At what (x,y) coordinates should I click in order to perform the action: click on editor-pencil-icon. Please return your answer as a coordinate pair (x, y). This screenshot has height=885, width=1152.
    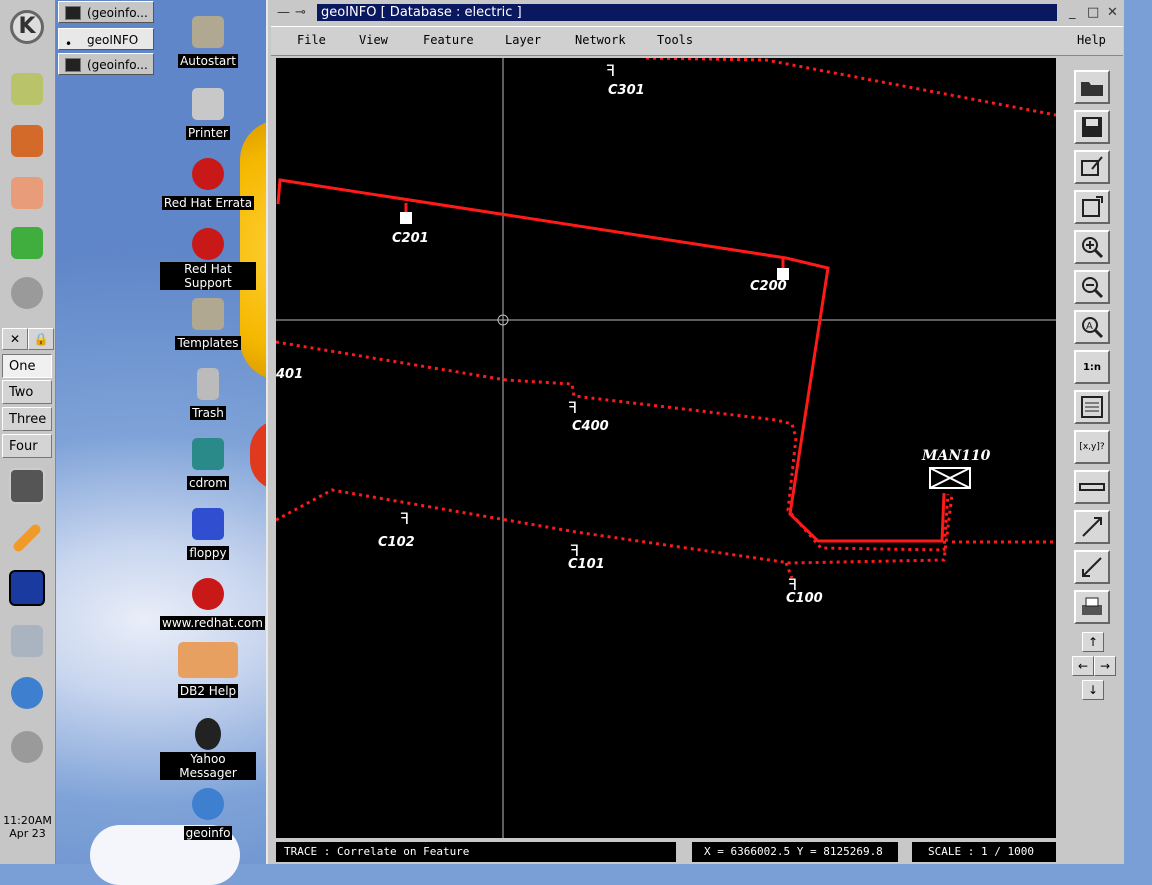
    Looking at the image, I should click on (27, 538).